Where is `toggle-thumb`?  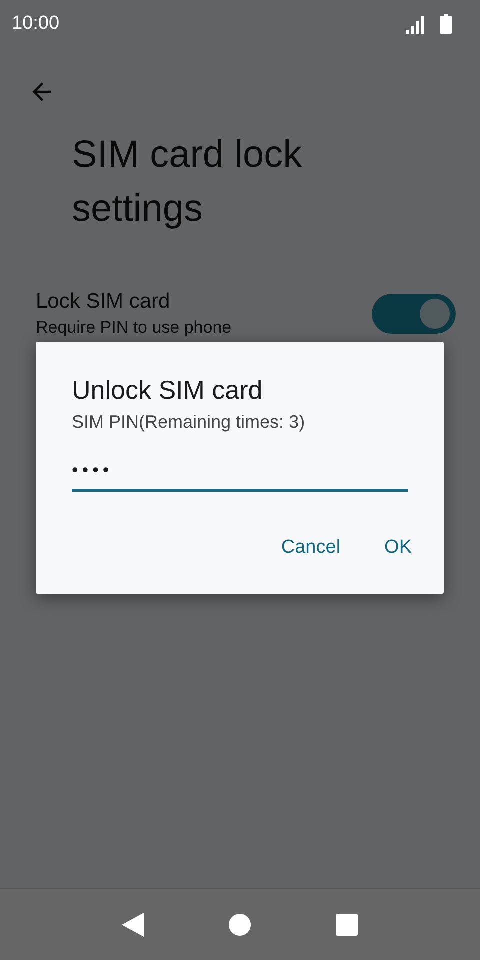
toggle-thumb is located at coordinates (435, 314).